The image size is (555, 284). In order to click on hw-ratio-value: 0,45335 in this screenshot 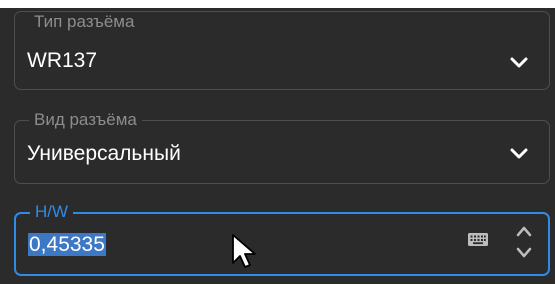, I will do `click(67, 245)`.